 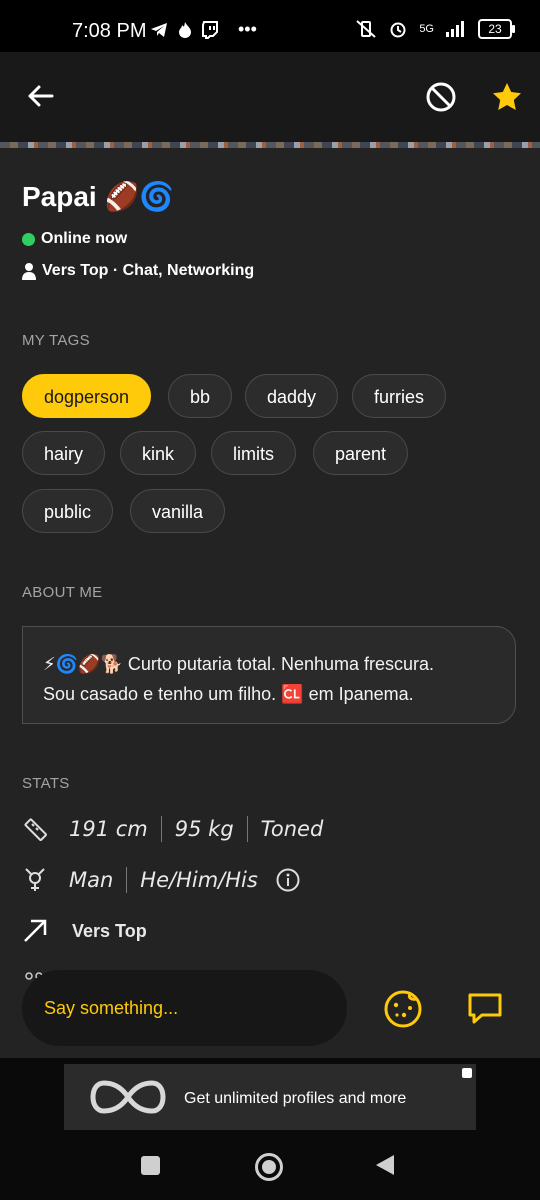 What do you see at coordinates (199, 880) in the screenshot?
I see `pronouns-value: He/Him/His` at bounding box center [199, 880].